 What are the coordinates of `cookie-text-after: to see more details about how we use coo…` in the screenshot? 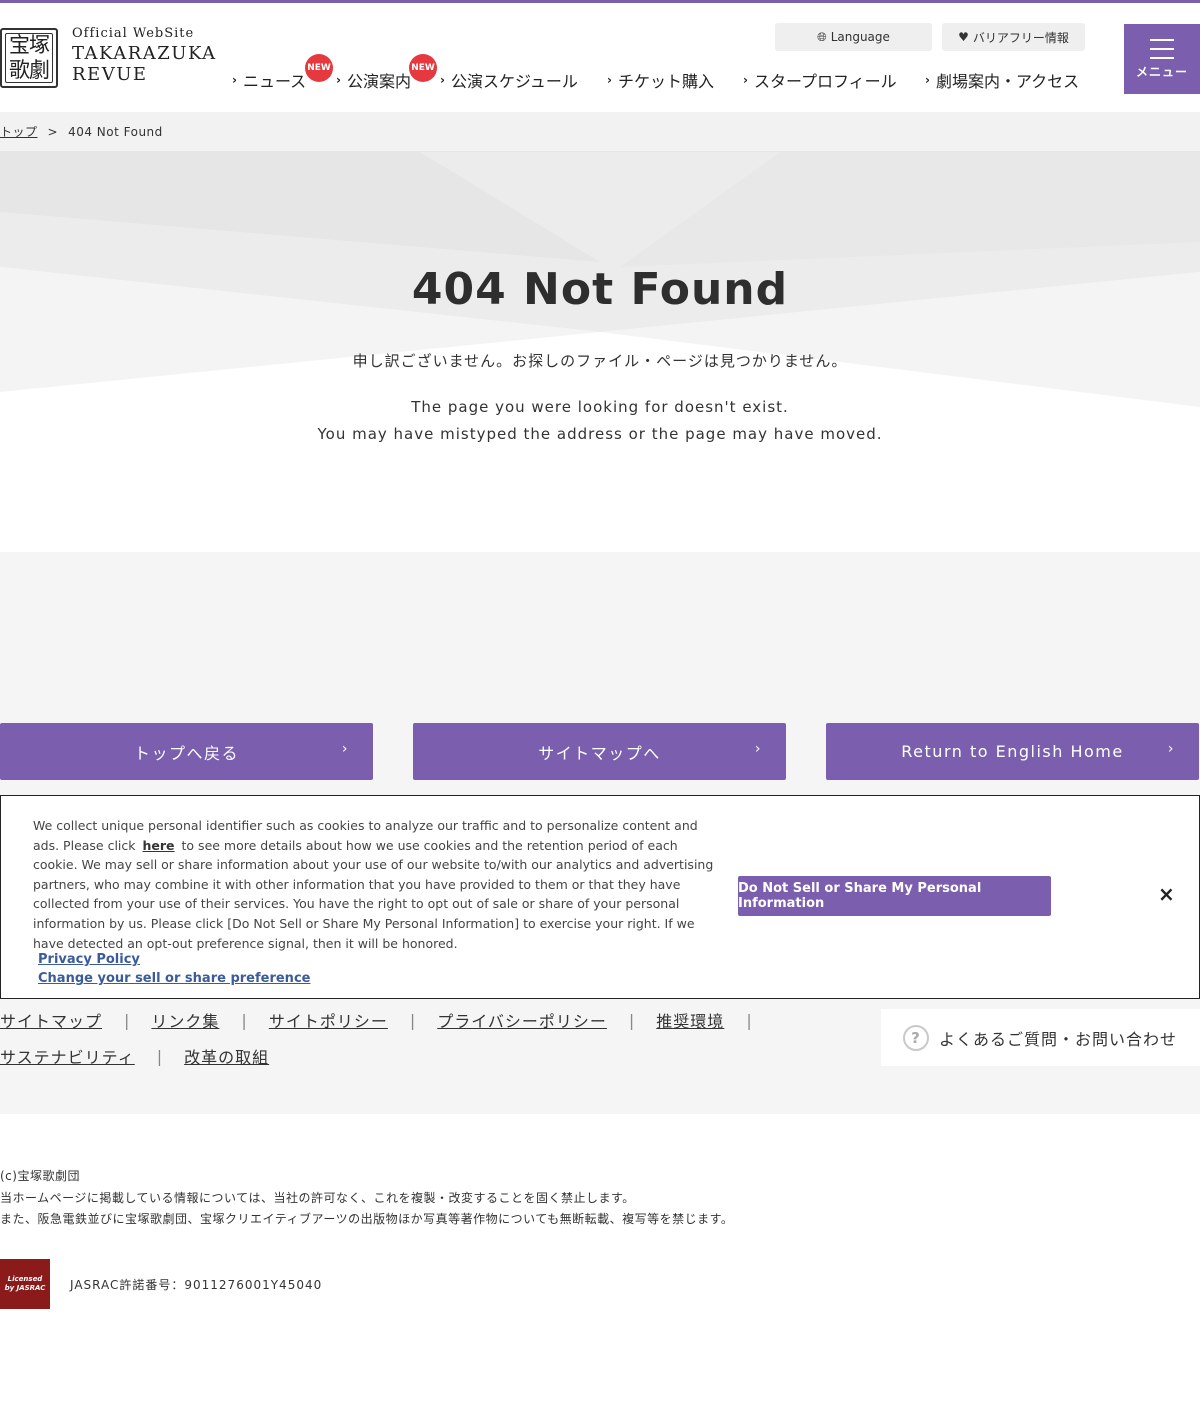 It's located at (373, 894).